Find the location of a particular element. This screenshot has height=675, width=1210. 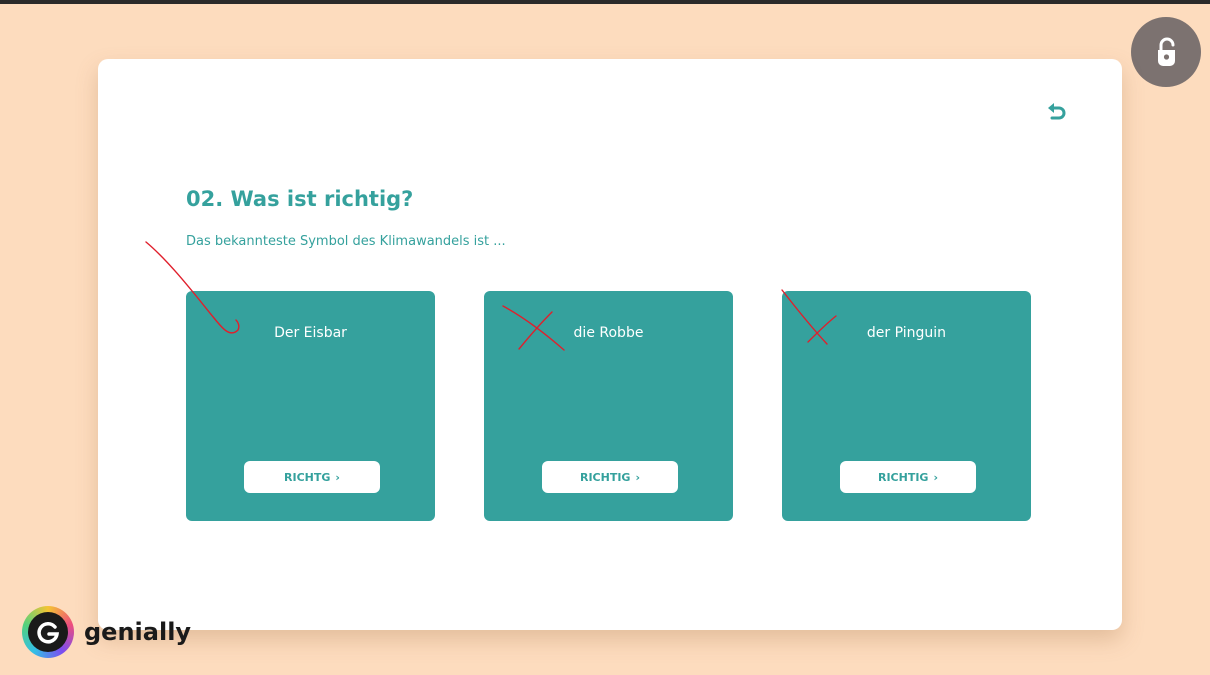

undo-arrow-icon is located at coordinates (1057, 111).